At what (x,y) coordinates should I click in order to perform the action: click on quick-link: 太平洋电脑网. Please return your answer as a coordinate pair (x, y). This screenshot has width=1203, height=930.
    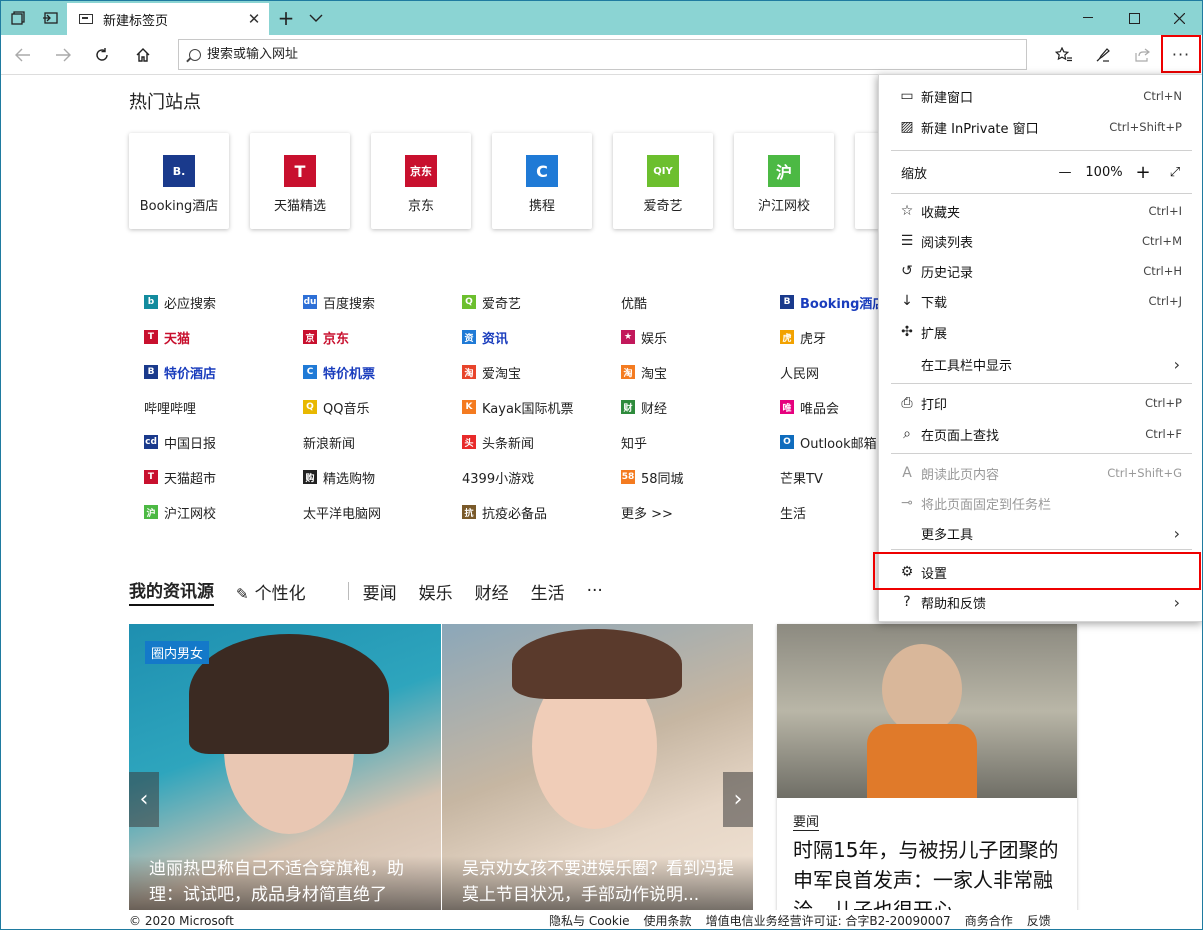
    Looking at the image, I should click on (342, 512).